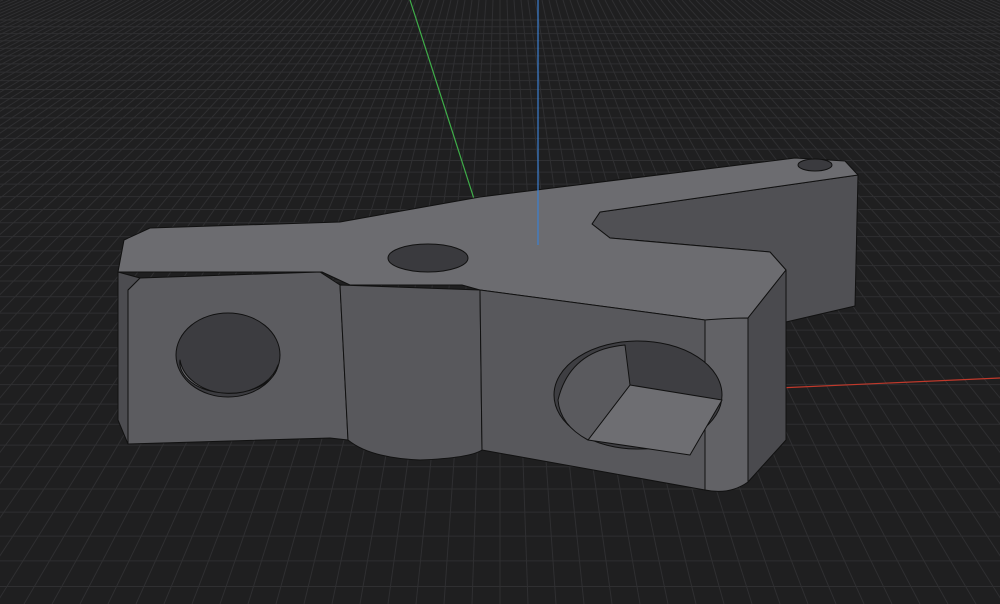 Image resolution: width=1000 pixels, height=604 pixels. What do you see at coordinates (411, 372) in the screenshot?
I see `boss-cylinder-face` at bounding box center [411, 372].